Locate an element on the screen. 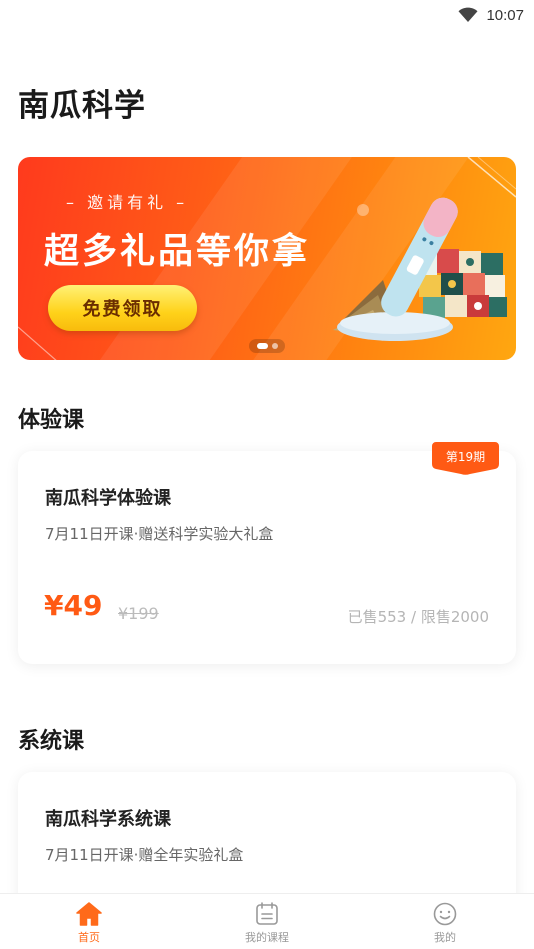 The height and width of the screenshot is (949, 534). period-badge-label: 第19期 is located at coordinates (465, 457).